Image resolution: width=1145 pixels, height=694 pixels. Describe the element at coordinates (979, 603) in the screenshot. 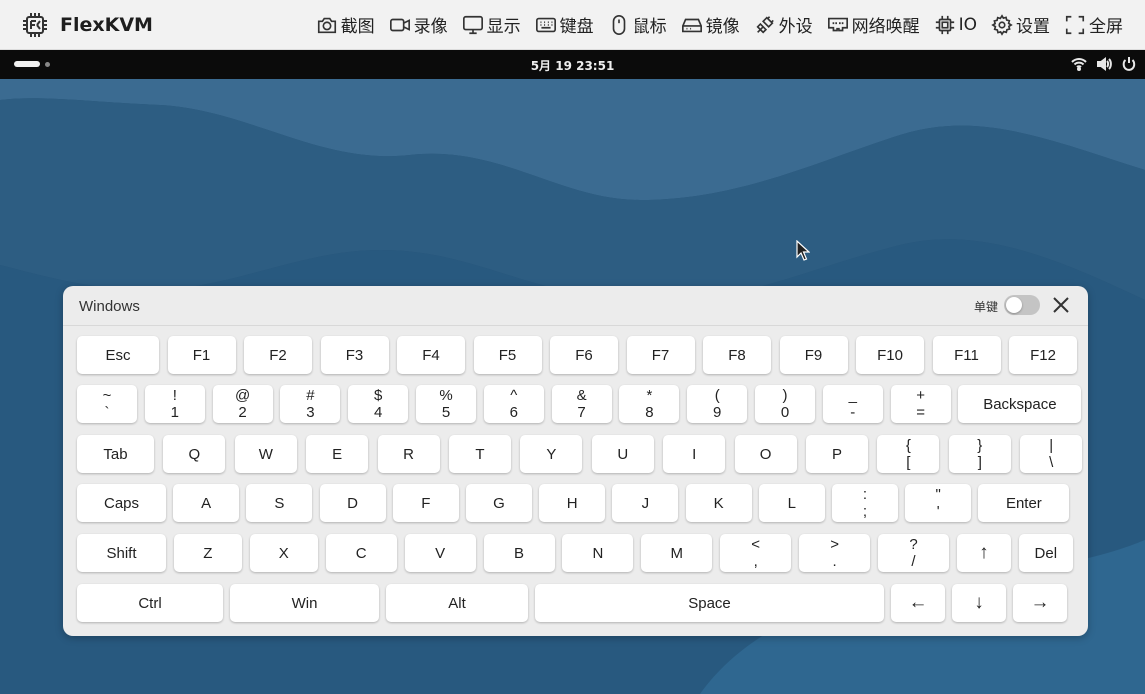

I see `key-down-arrow: ↓` at that location.